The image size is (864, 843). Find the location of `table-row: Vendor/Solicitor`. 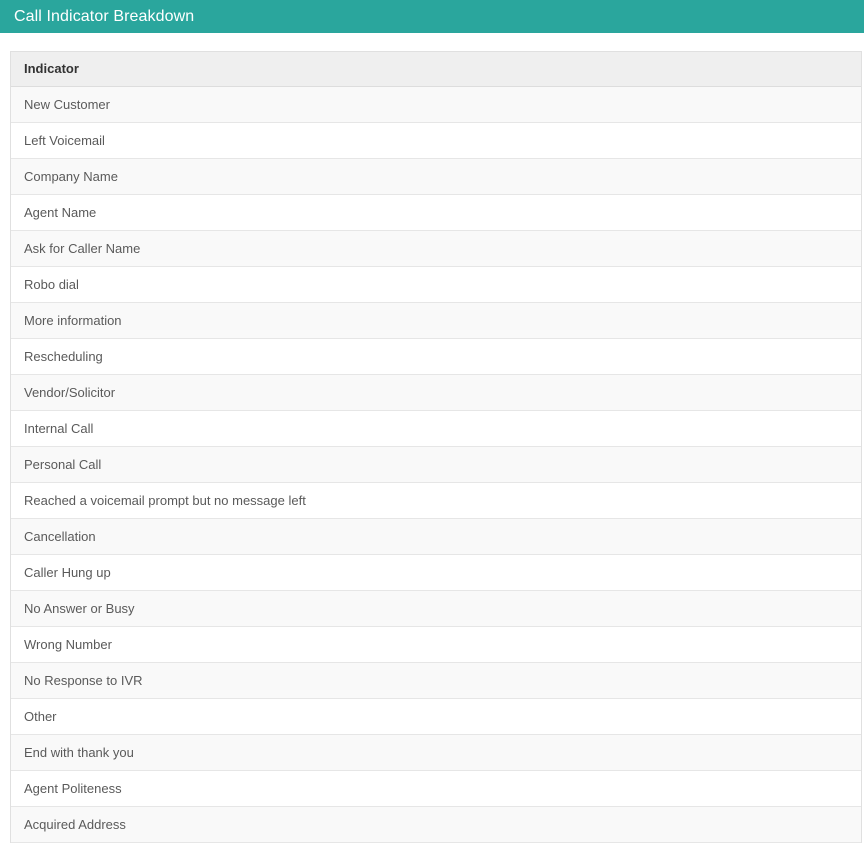

table-row: Vendor/Solicitor is located at coordinates (436, 392).